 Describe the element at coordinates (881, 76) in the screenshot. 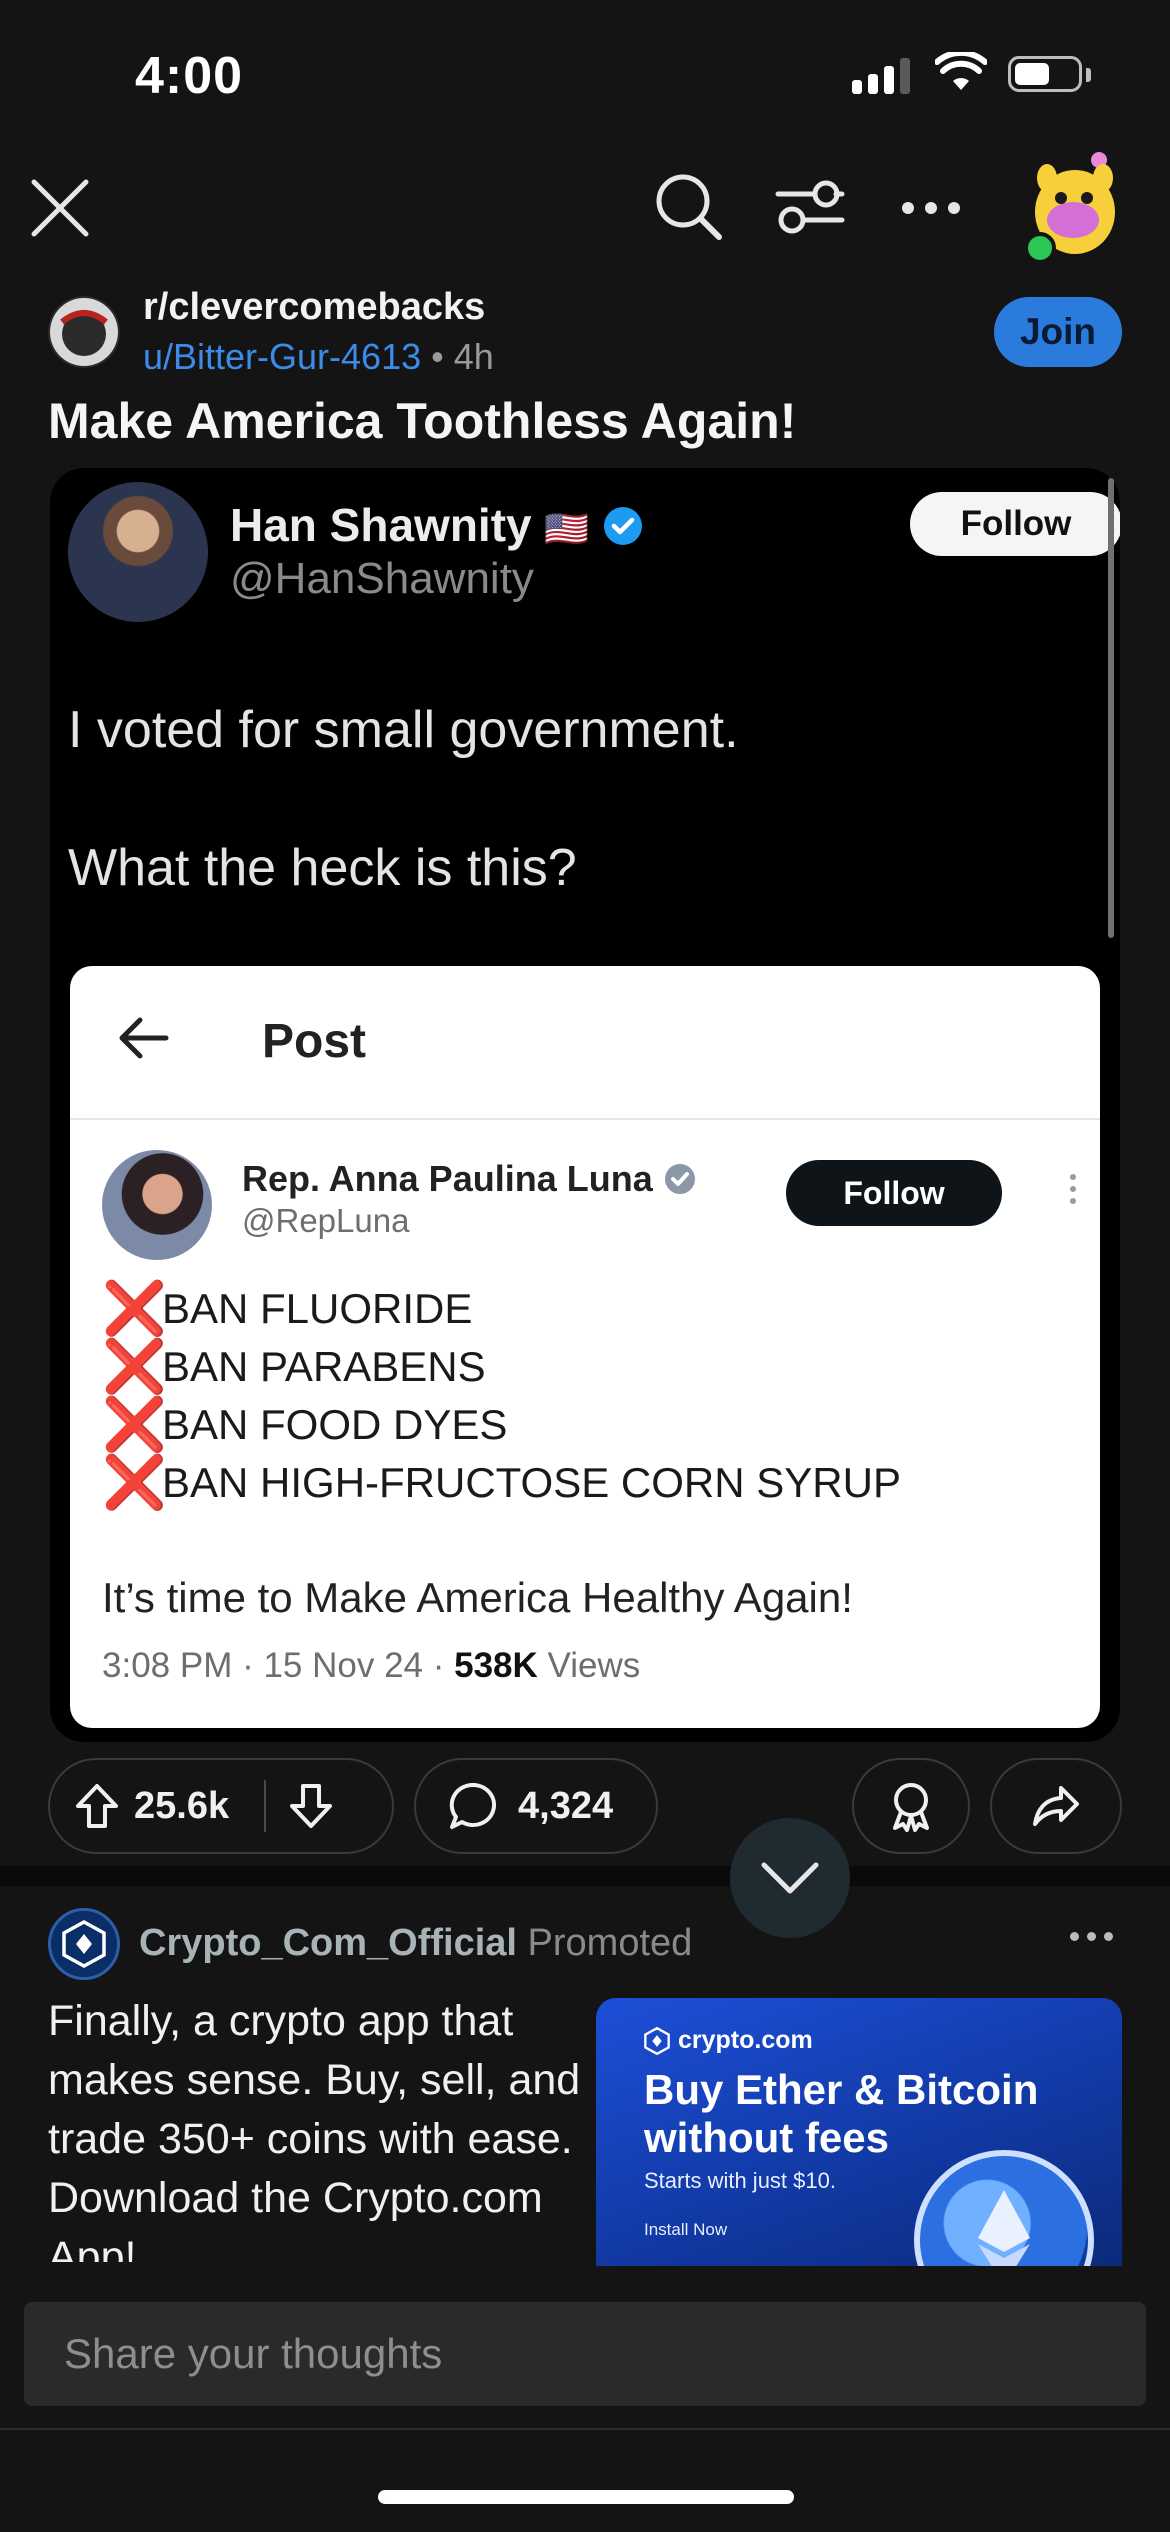

I see `signal-icon` at that location.